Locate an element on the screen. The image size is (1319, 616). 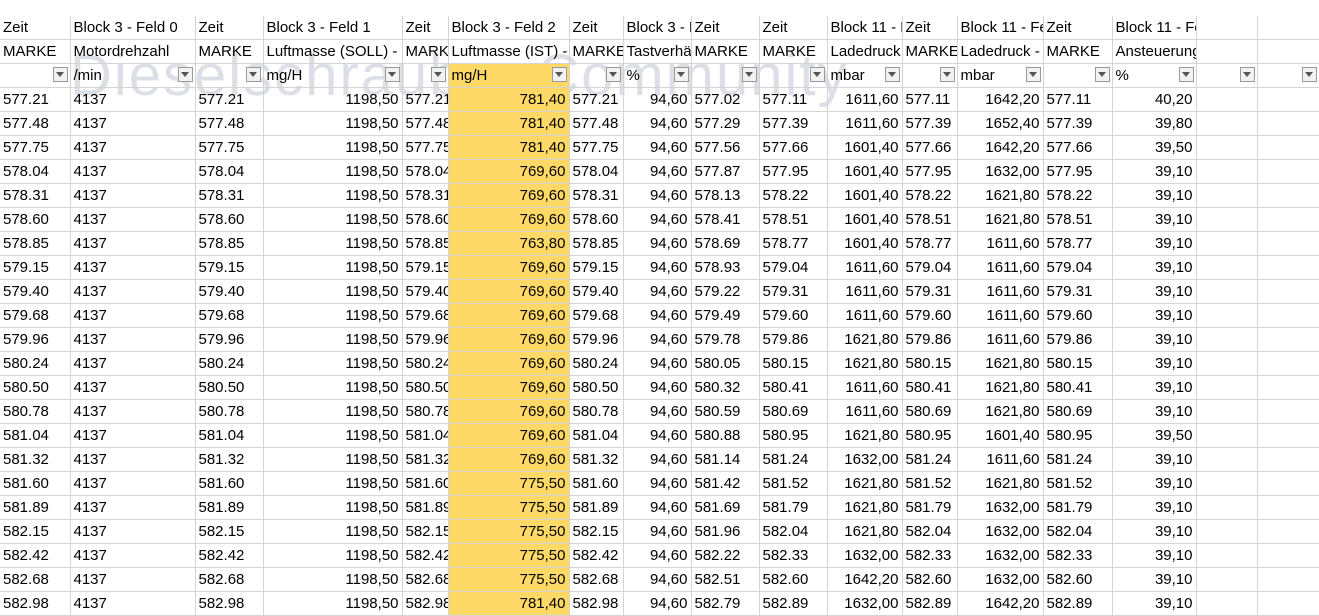
table-cell: 578.13 is located at coordinates (725, 195).